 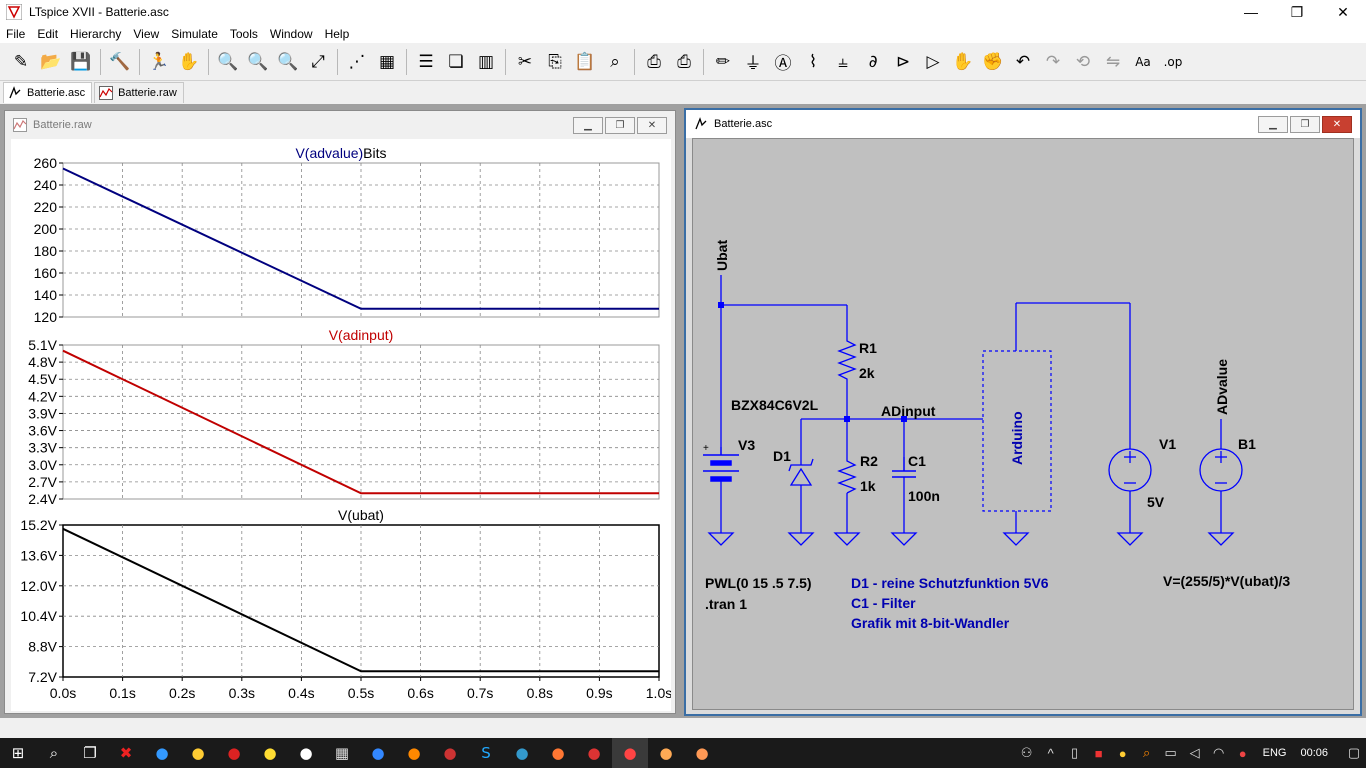 I want to click on print-preview-icon: ⎙, so click(x=684, y=62).